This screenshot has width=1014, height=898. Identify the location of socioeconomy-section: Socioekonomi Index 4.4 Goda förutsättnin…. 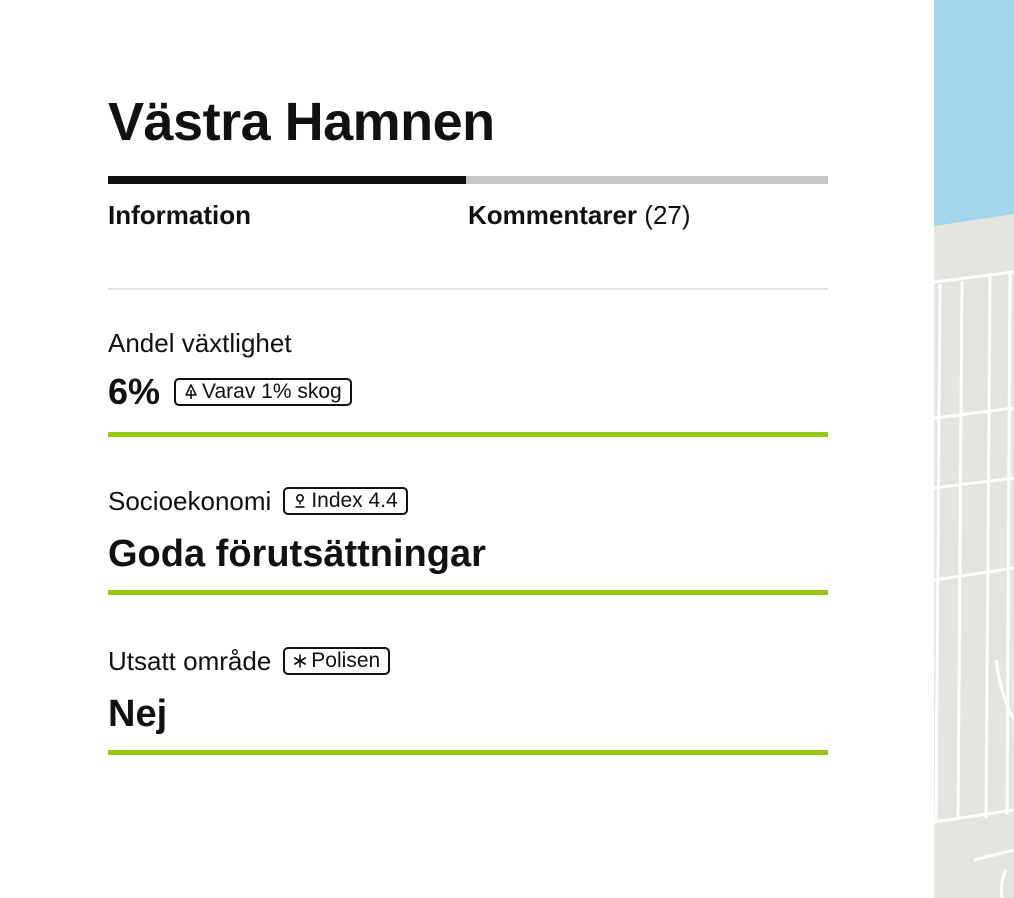
(468, 541).